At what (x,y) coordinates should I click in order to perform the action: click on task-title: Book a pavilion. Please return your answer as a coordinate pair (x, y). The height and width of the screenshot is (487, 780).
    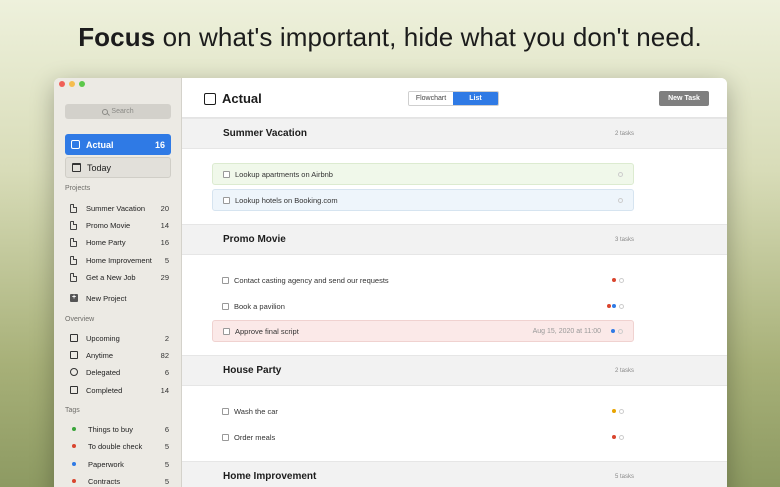
    Looking at the image, I should click on (259, 306).